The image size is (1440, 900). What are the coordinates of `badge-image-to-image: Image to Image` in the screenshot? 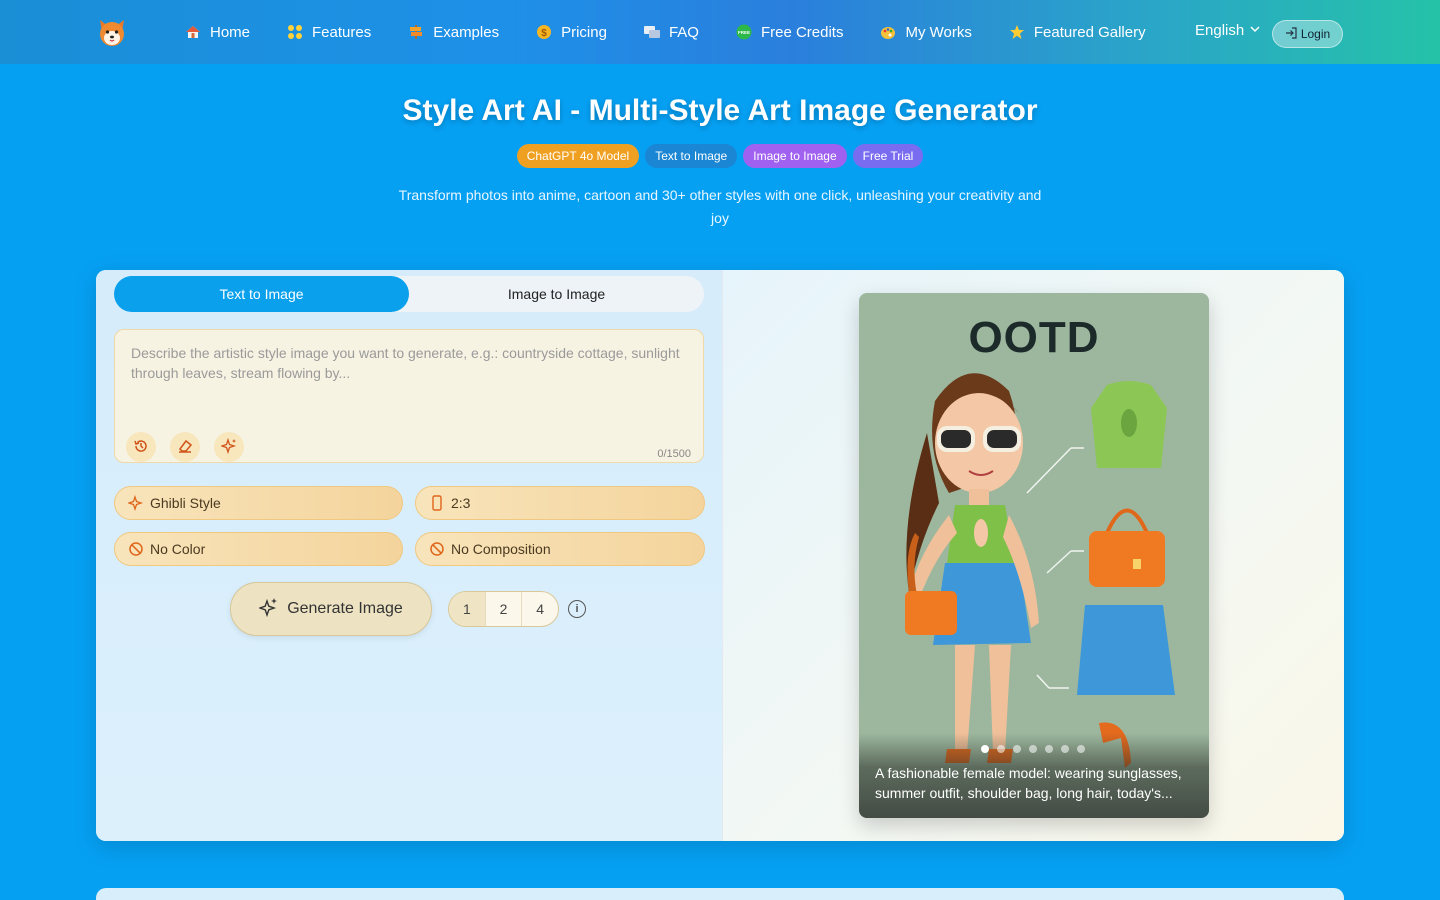 It's located at (795, 156).